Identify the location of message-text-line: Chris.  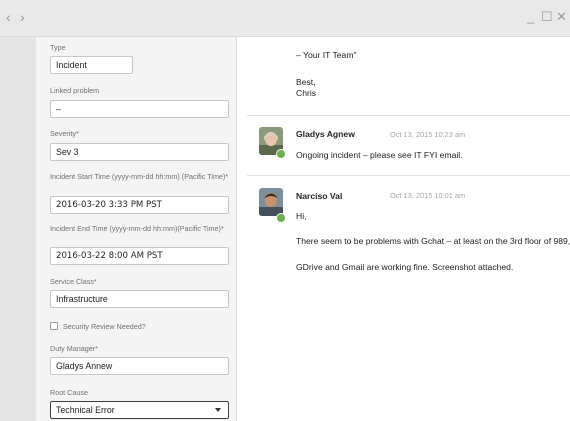
(306, 93).